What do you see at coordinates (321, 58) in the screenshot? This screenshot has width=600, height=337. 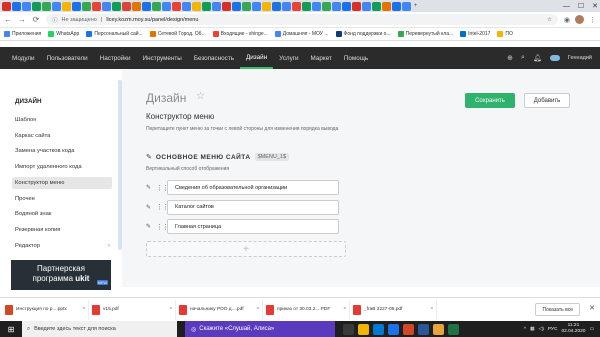 I see `site-nav-item: Маркет` at bounding box center [321, 58].